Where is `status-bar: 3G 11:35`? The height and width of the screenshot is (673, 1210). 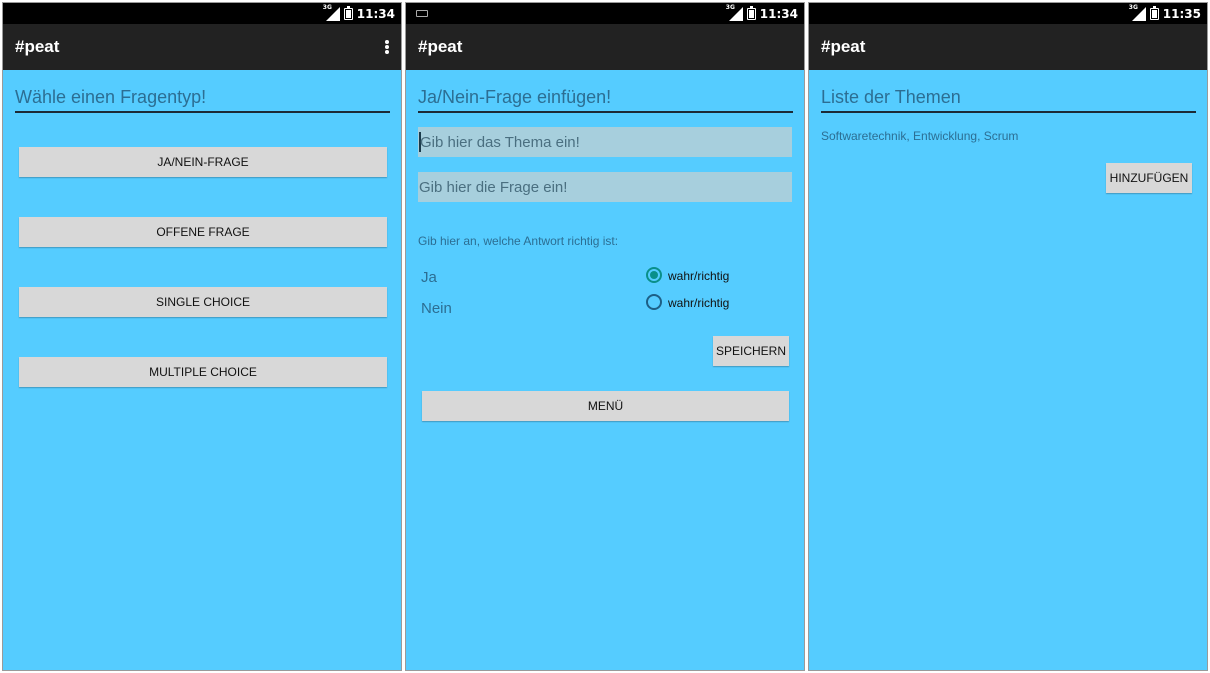
status-bar: 3G 11:35 is located at coordinates (1008, 13).